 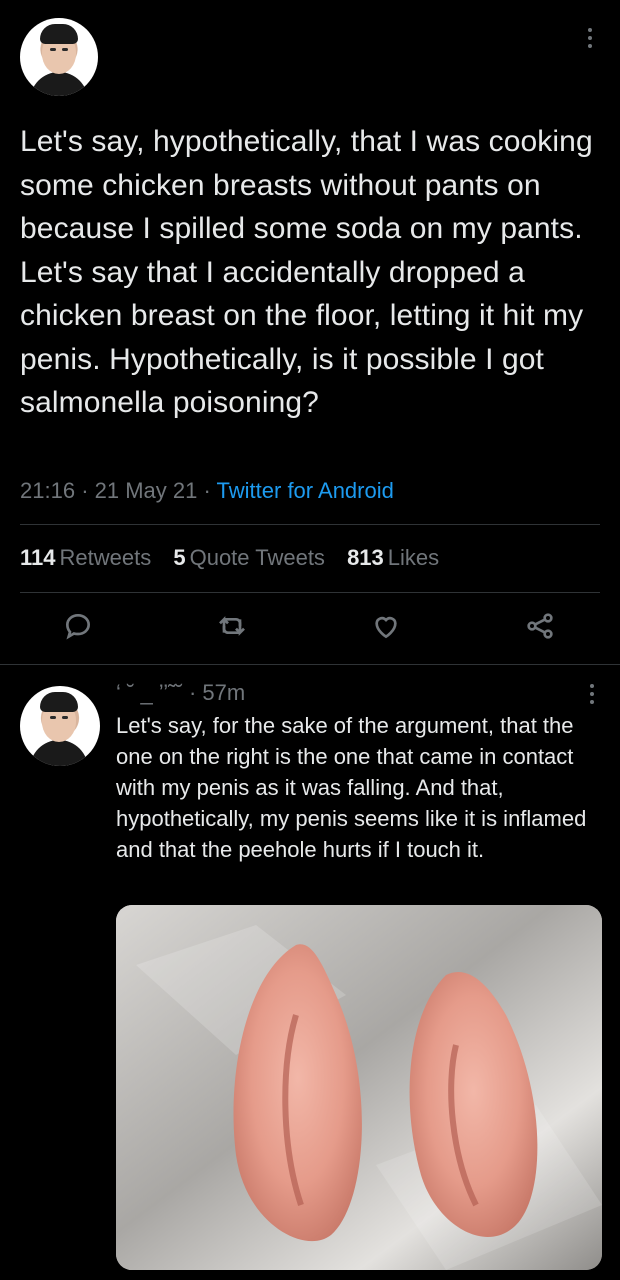 What do you see at coordinates (413, 557) in the screenshot?
I see `likes-label: Likes` at bounding box center [413, 557].